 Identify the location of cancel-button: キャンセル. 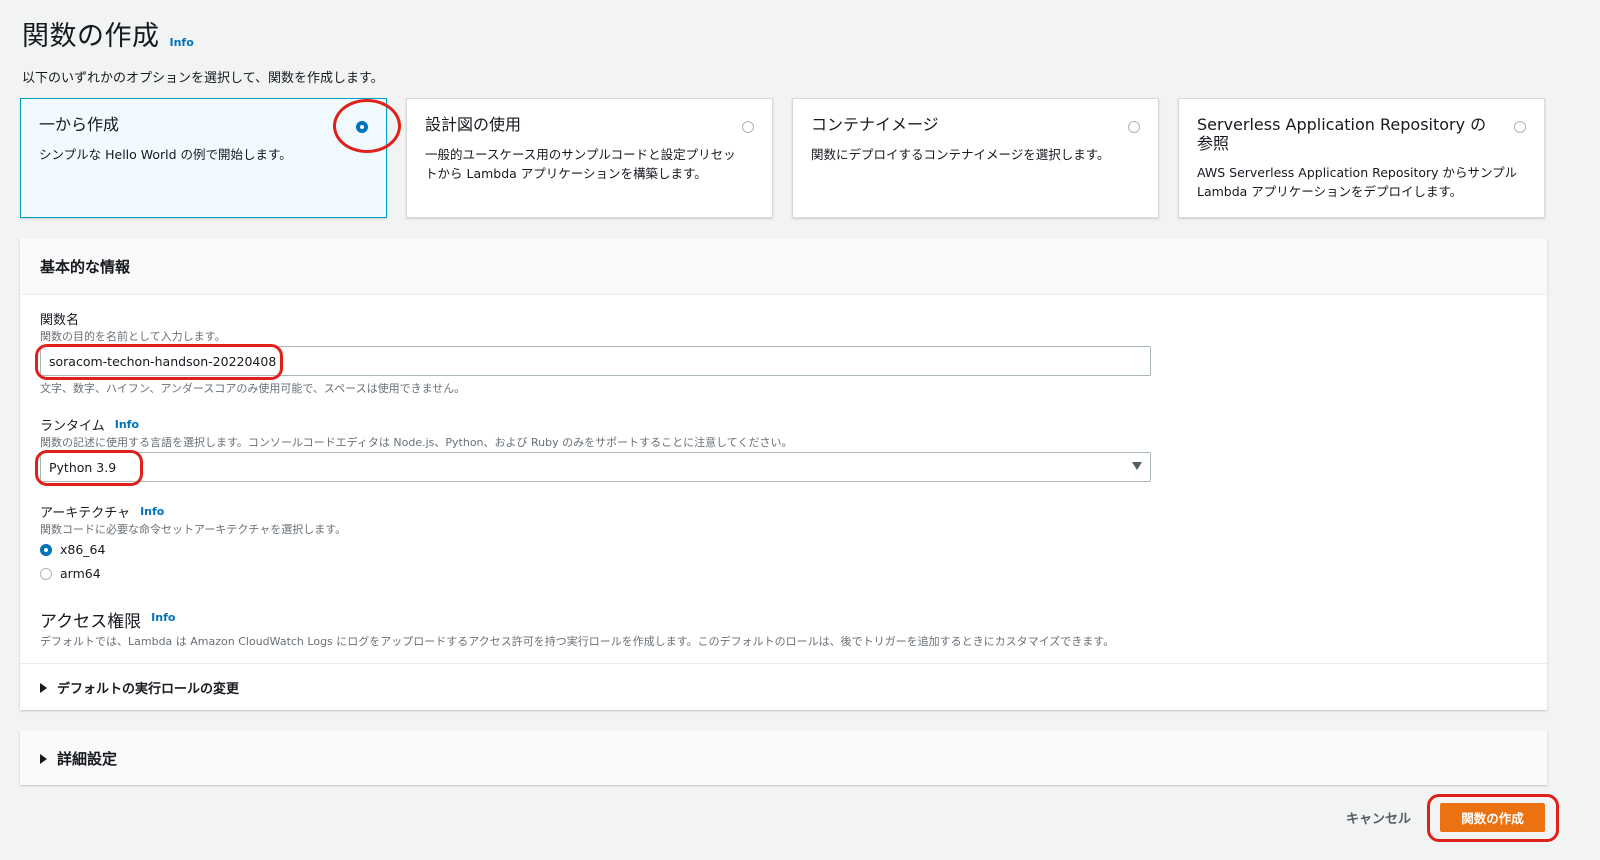
(1378, 817).